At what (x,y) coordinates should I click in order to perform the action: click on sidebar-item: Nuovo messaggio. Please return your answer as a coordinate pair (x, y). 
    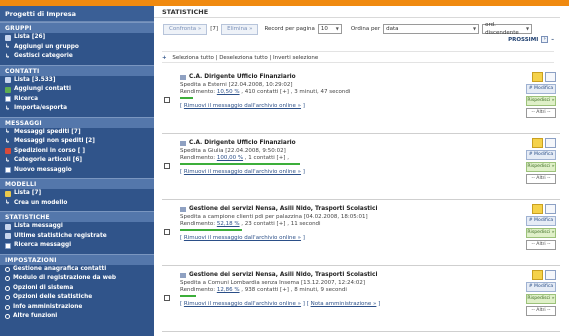
    Looking at the image, I should click on (77, 171).